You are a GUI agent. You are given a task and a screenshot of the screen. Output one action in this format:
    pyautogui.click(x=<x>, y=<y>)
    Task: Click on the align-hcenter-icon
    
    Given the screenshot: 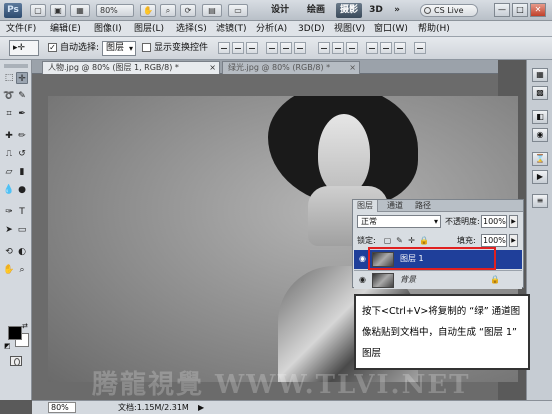 What is the action you would take?
    pyautogui.click(x=286, y=48)
    